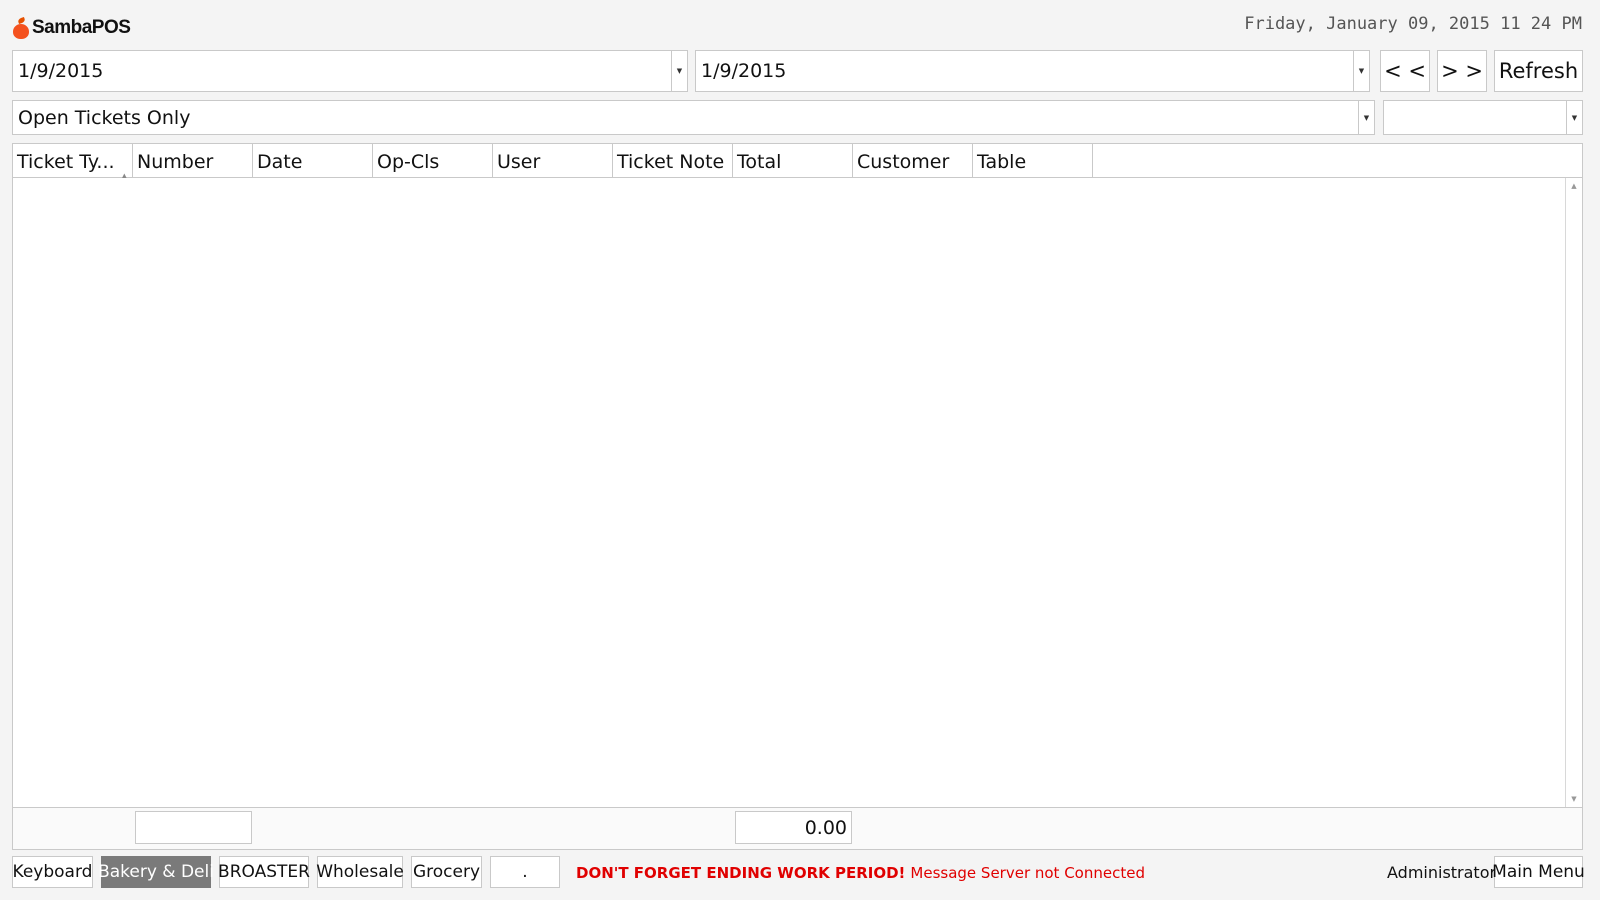 The image size is (1600, 900). Describe the element at coordinates (73, 161) in the screenshot. I see `column-header: Ticket Ty... ▲` at that location.